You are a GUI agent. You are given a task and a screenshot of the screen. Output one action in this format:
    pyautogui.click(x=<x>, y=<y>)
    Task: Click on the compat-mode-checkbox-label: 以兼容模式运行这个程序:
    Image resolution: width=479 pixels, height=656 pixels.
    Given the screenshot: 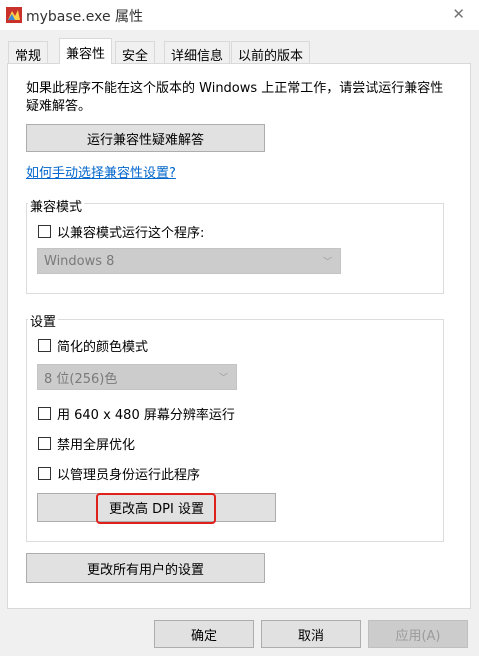 What is the action you would take?
    pyautogui.click(x=131, y=233)
    